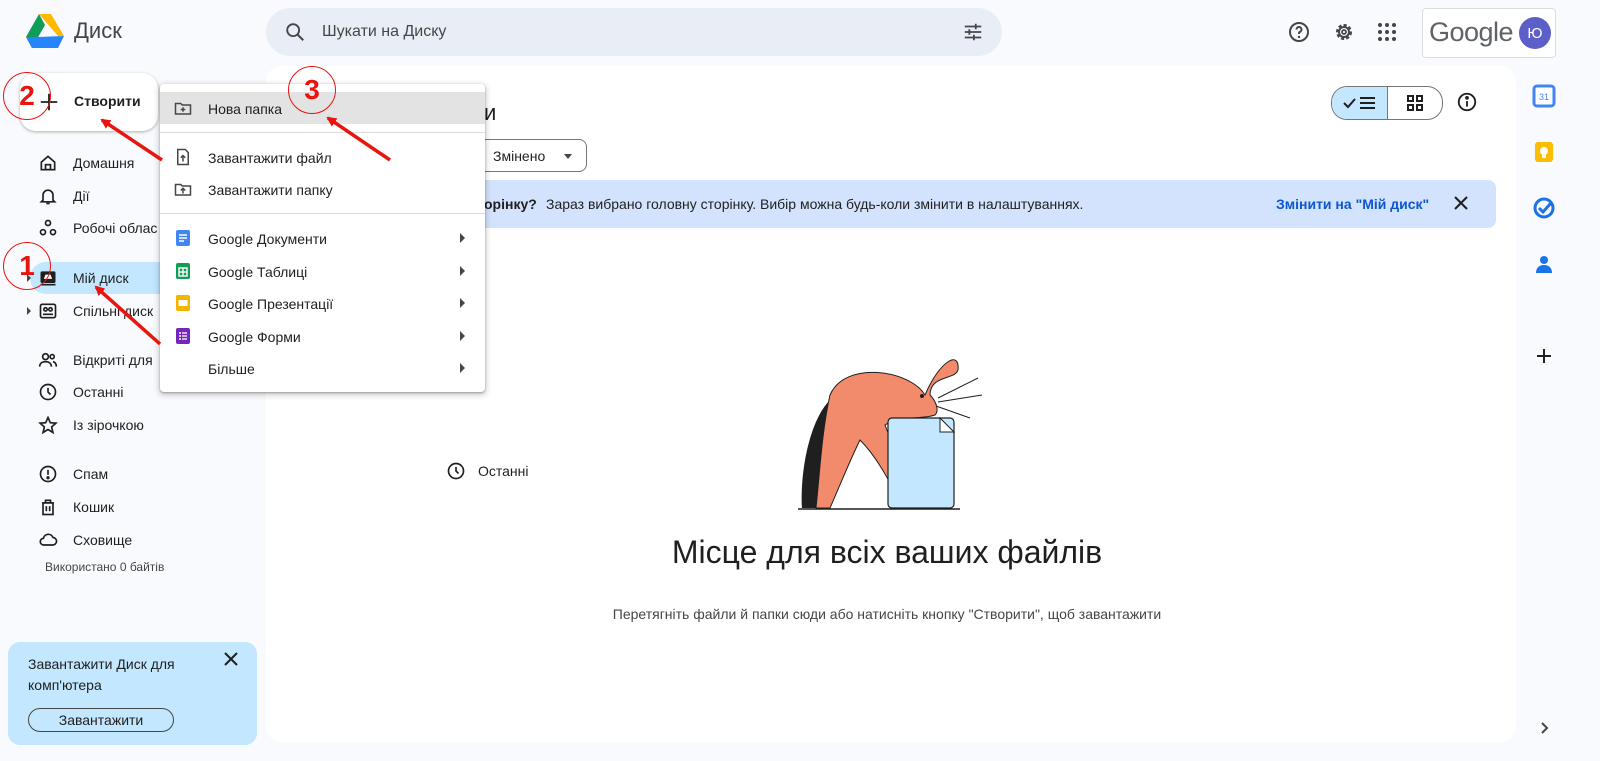 The width and height of the screenshot is (1600, 761). Describe the element at coordinates (48, 474) in the screenshot. I see `spam-icon` at that location.